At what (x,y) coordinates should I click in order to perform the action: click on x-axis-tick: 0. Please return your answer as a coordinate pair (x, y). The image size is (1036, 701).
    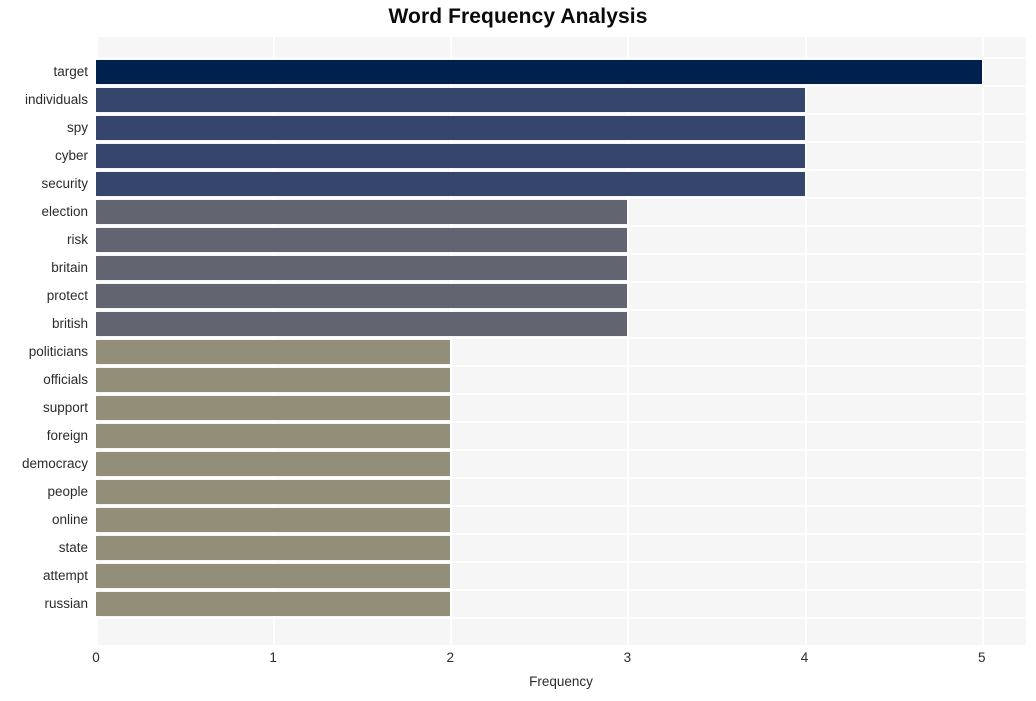
    Looking at the image, I should click on (96, 657).